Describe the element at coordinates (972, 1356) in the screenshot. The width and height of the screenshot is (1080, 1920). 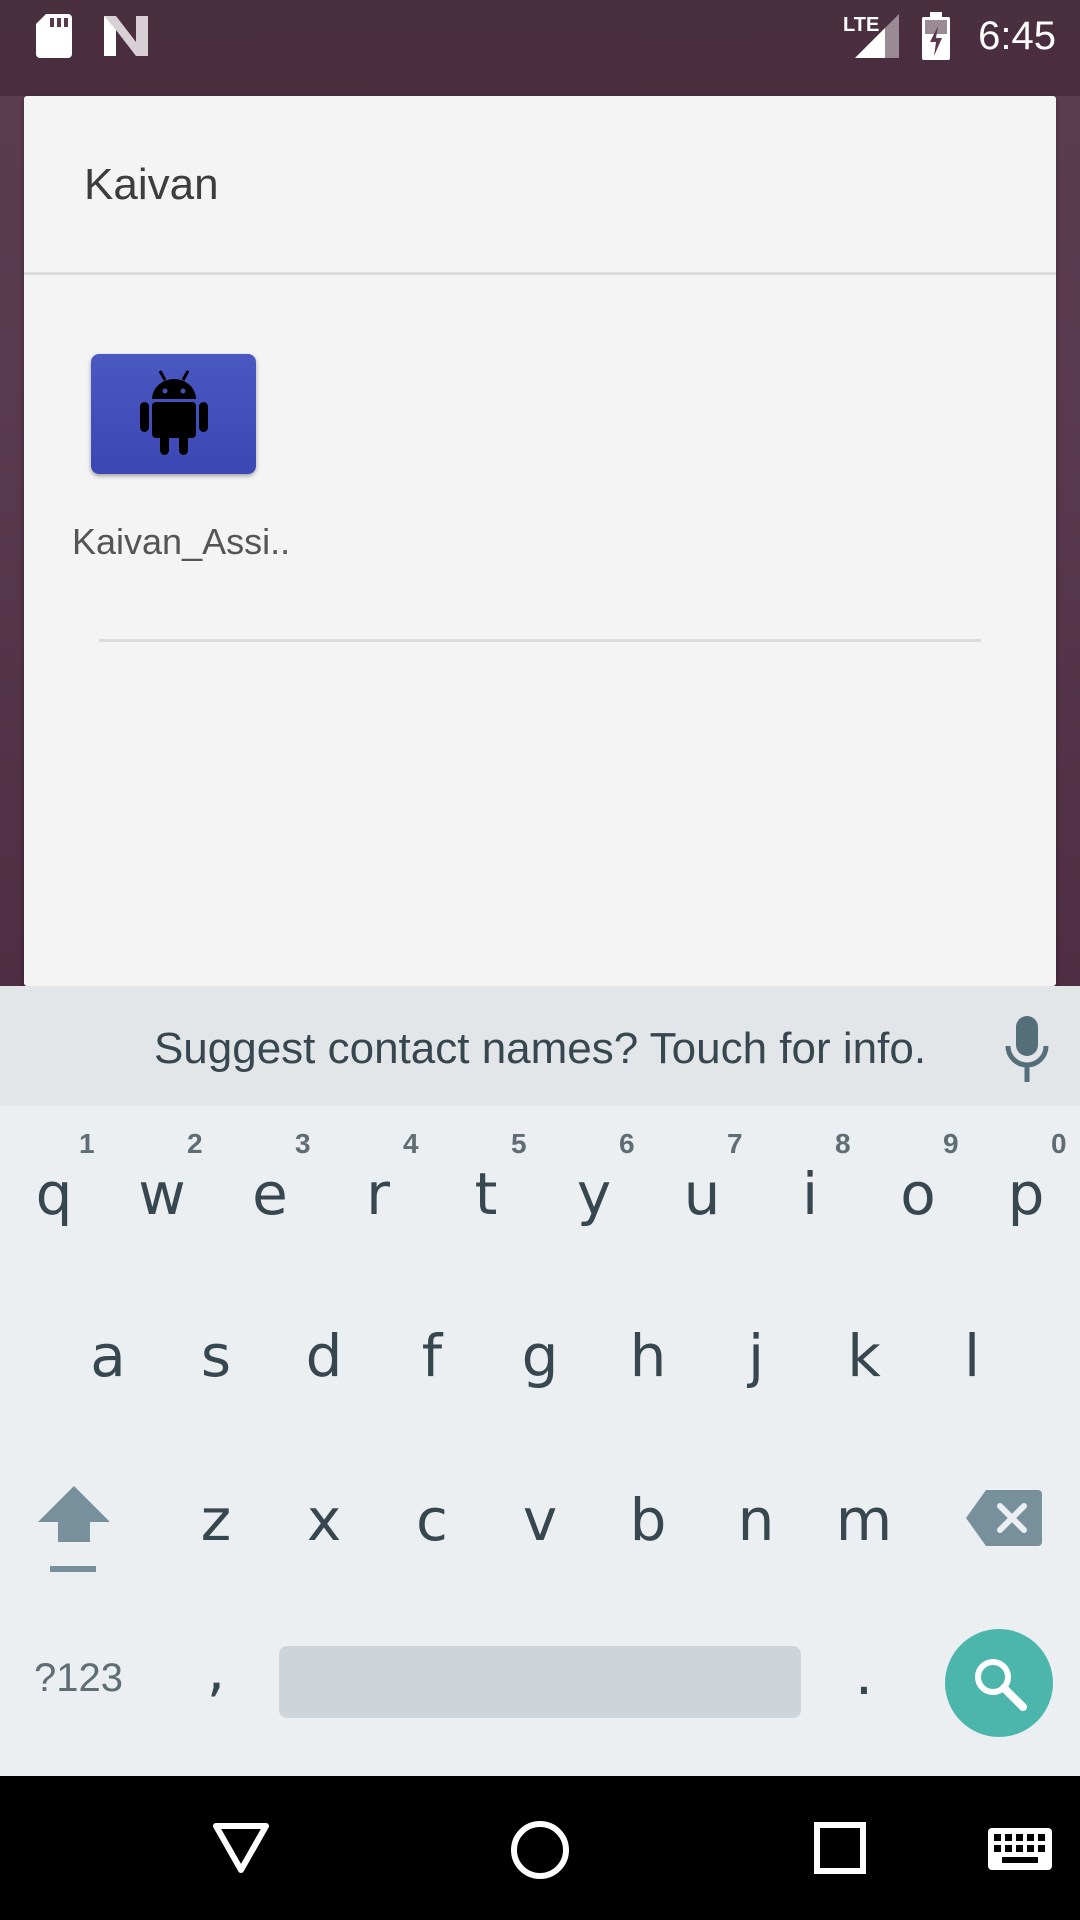
I see `key-l: l` at that location.